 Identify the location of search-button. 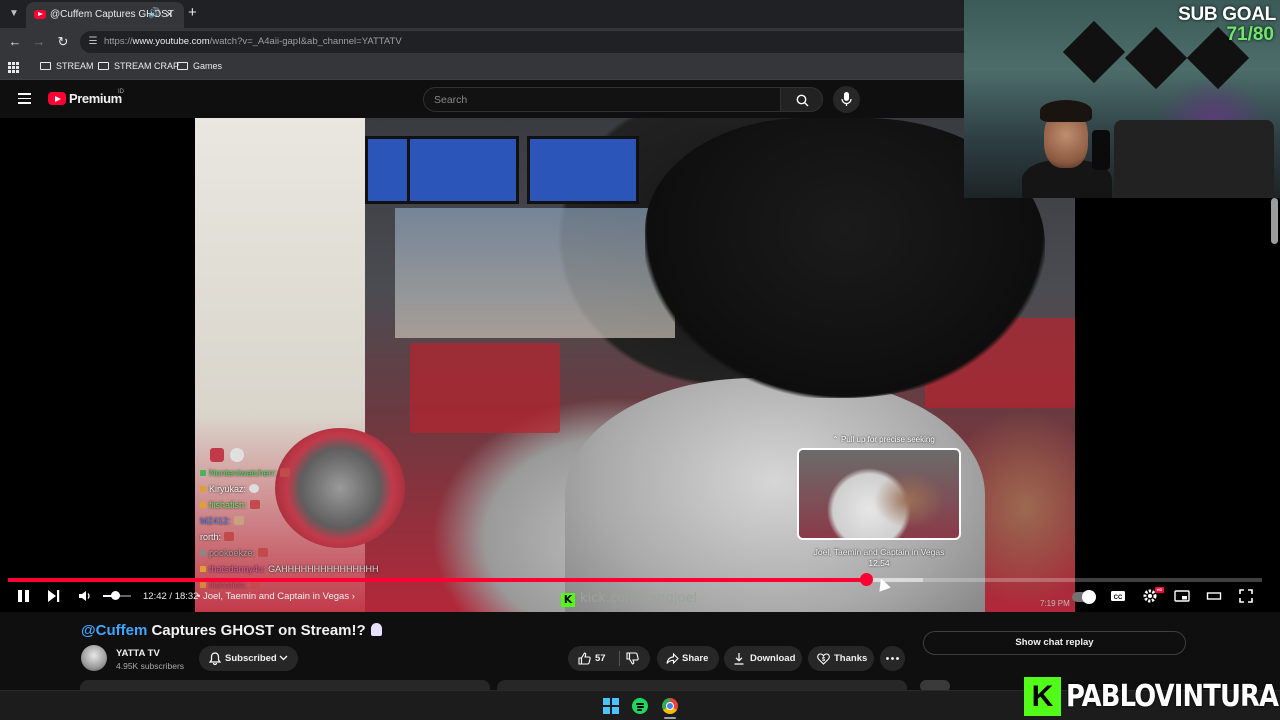
(801, 99).